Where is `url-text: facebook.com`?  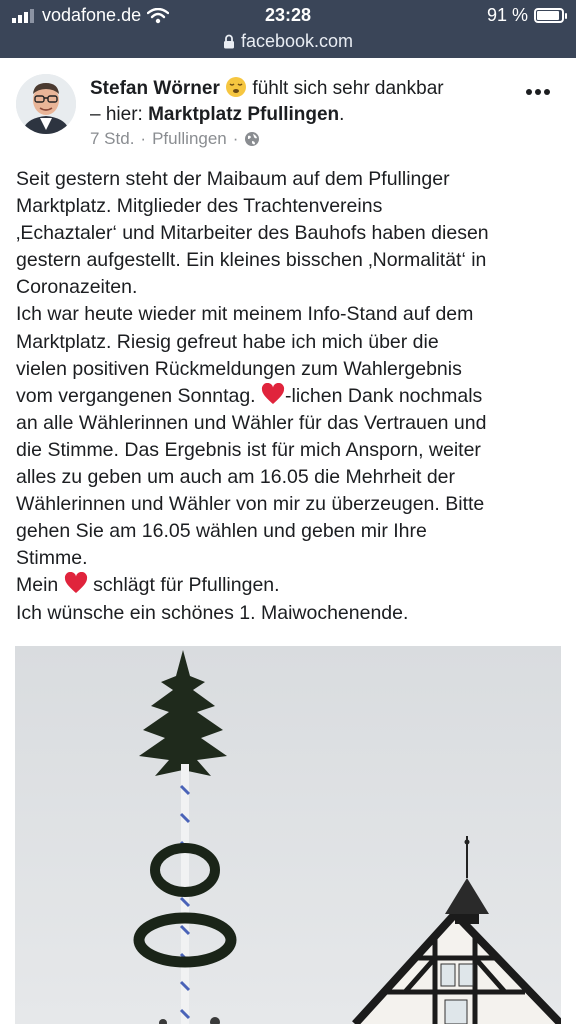 url-text: facebook.com is located at coordinates (297, 41).